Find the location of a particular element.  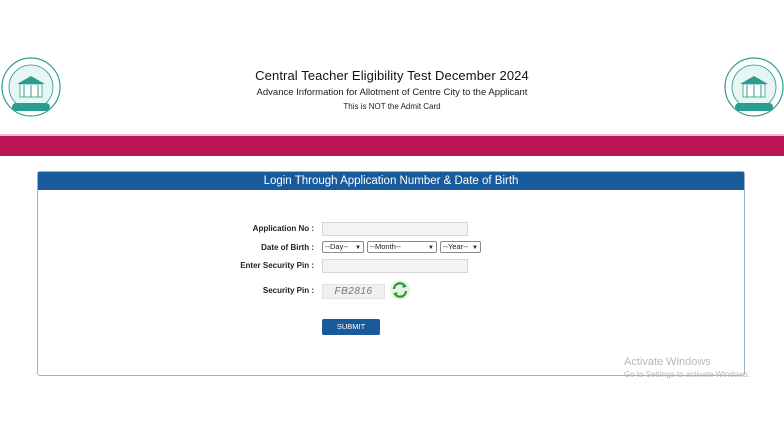

admit-card-note: This is NOT the Admit Card is located at coordinates (392, 106).